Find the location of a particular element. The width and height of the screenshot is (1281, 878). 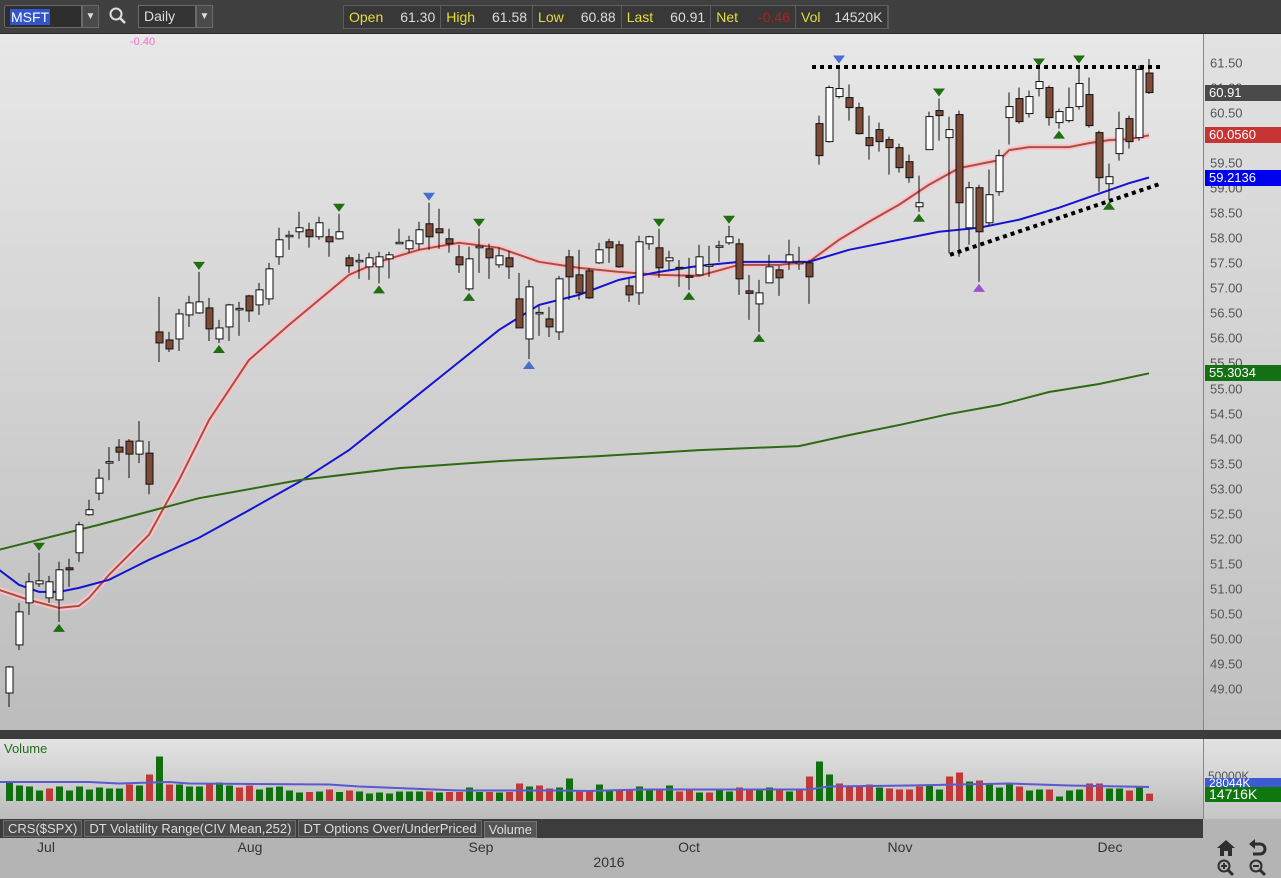

study-tab: Volume is located at coordinates (510, 829).